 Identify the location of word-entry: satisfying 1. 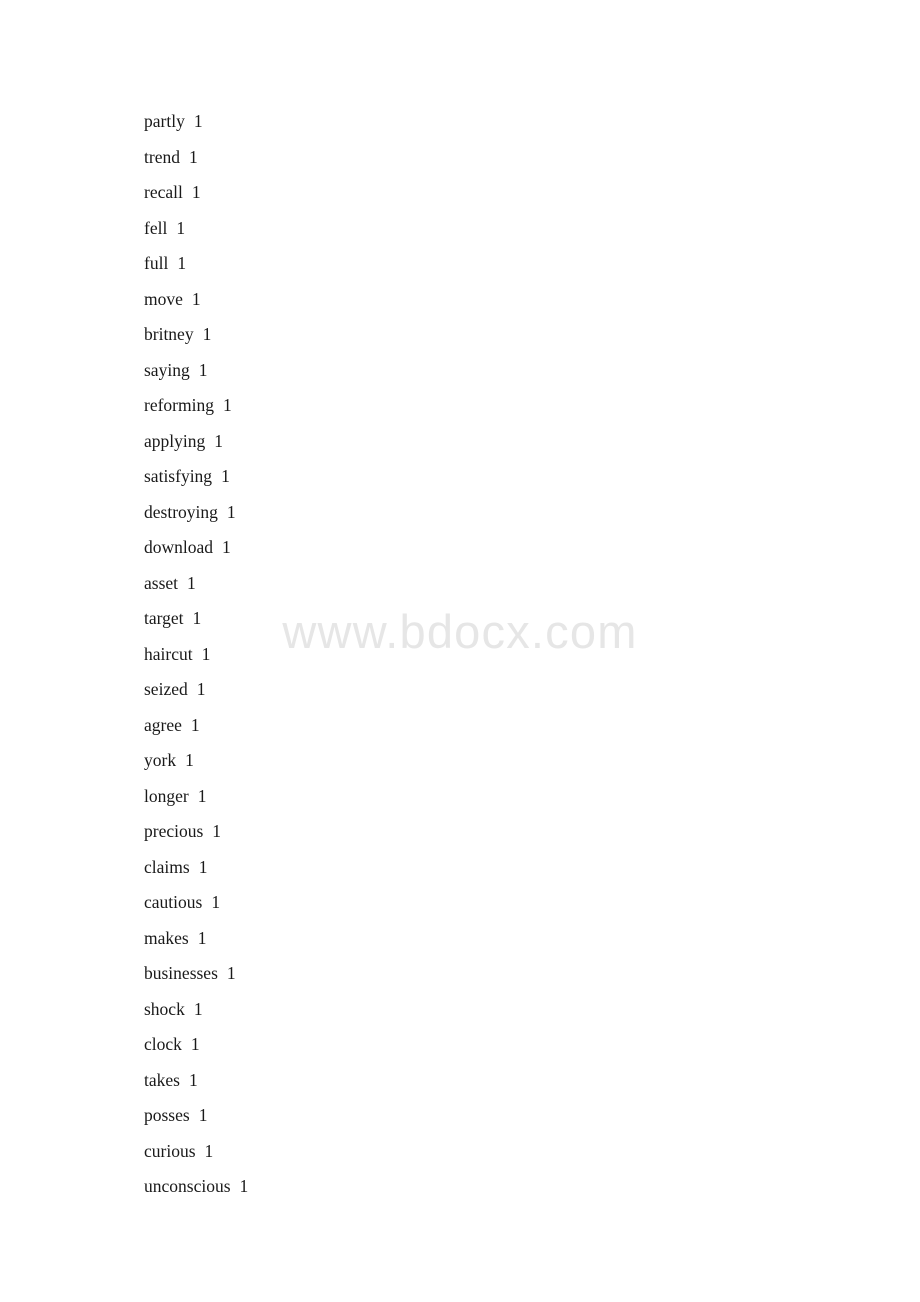
(196, 477).